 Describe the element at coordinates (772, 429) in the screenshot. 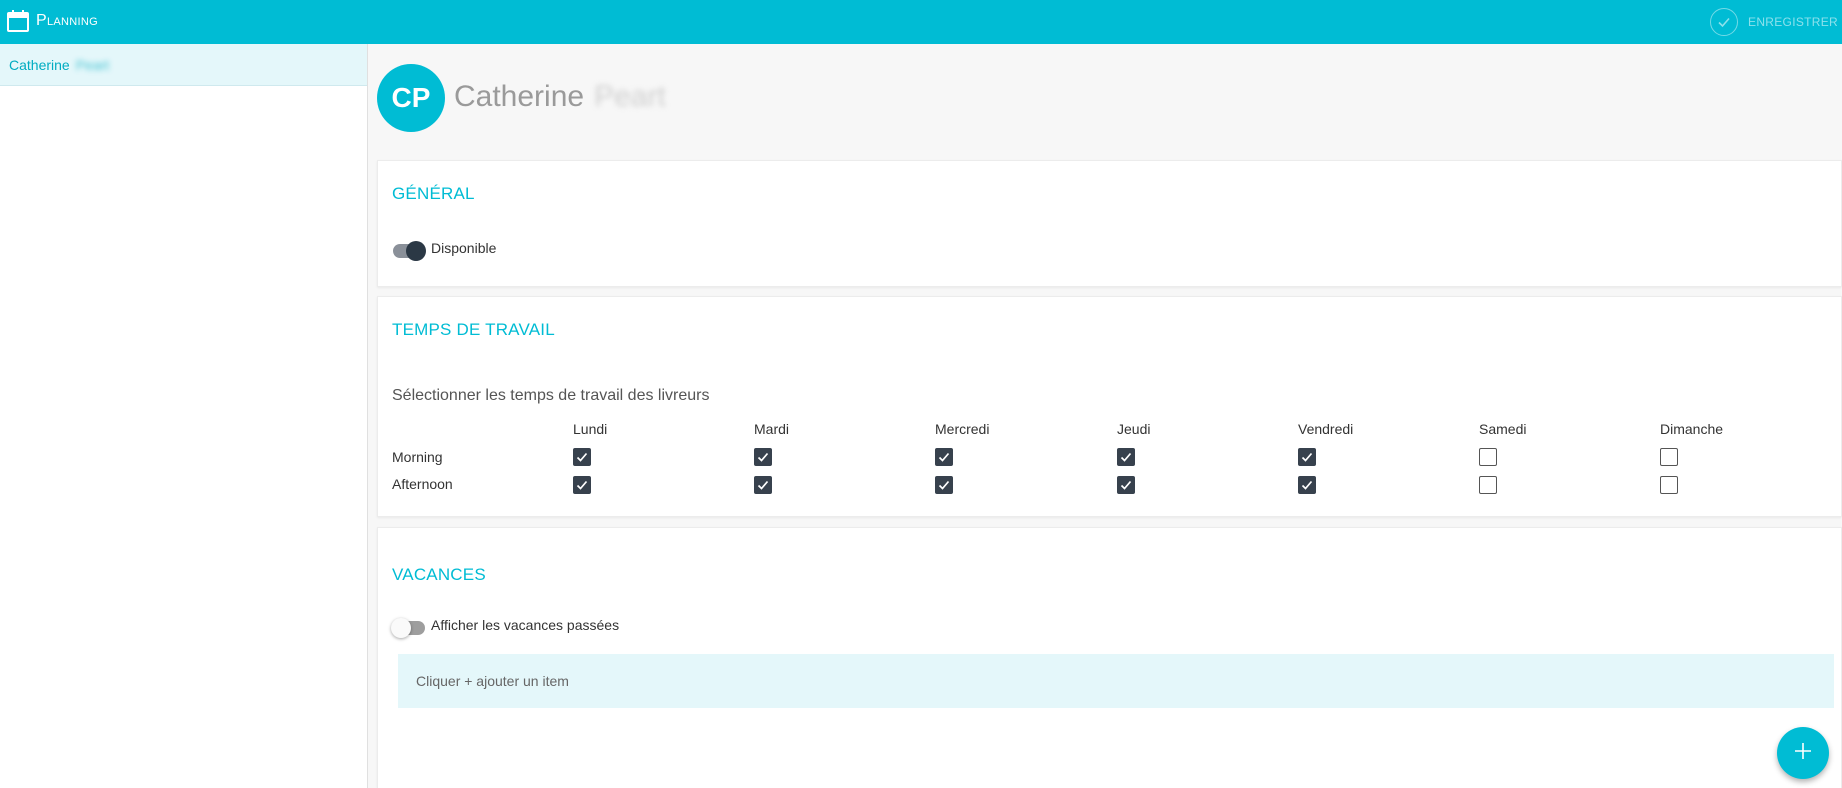

I see `day-header-mardi: Mardi` at that location.